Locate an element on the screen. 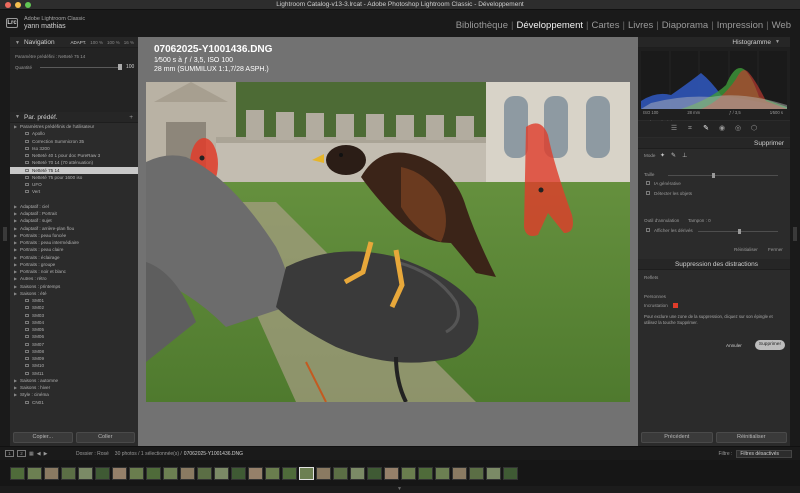 The image size is (800, 493). masking-icon: ◎ is located at coordinates (738, 129).